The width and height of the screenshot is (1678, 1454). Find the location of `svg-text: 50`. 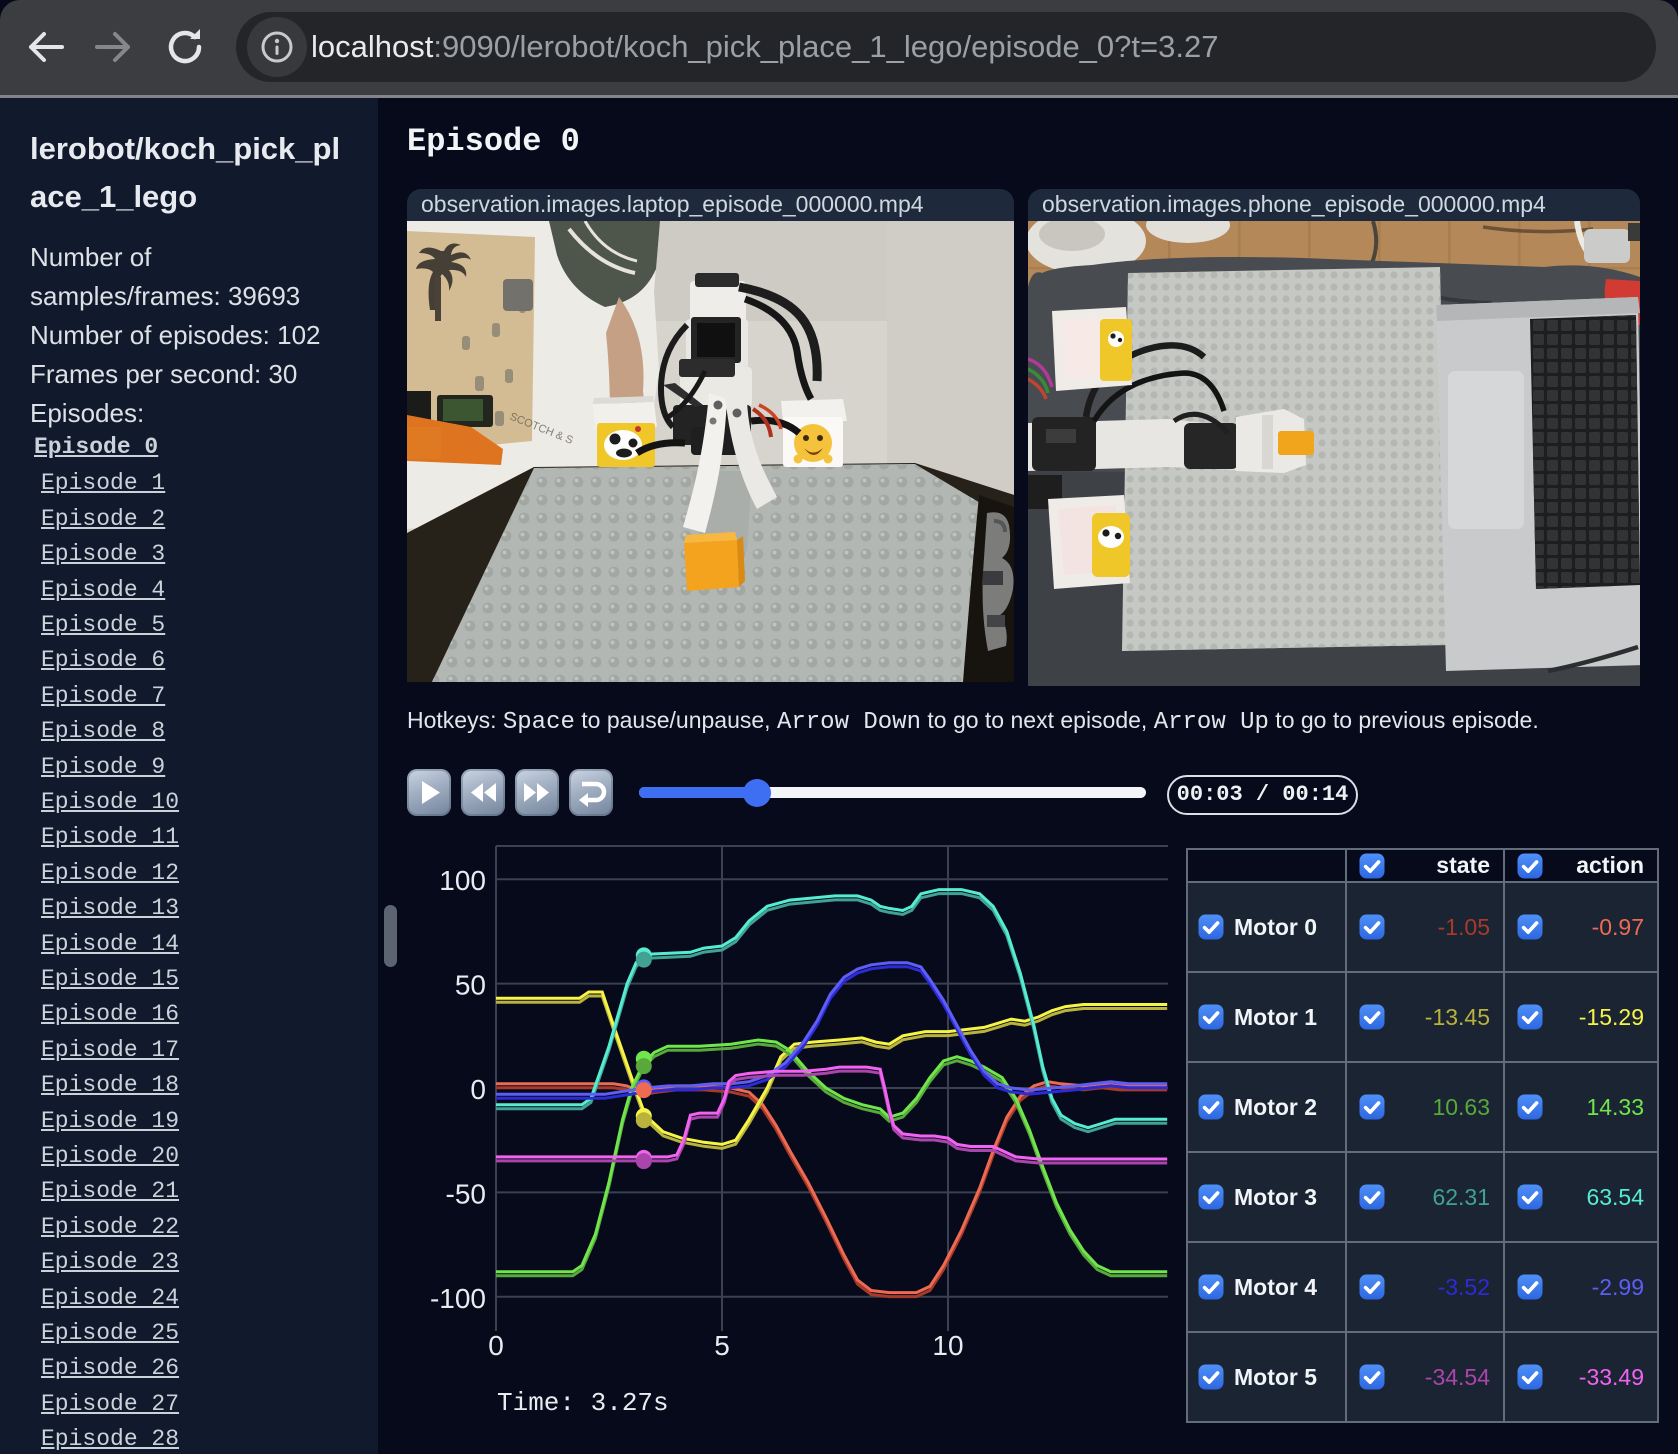

svg-text: 50 is located at coordinates (470, 985).